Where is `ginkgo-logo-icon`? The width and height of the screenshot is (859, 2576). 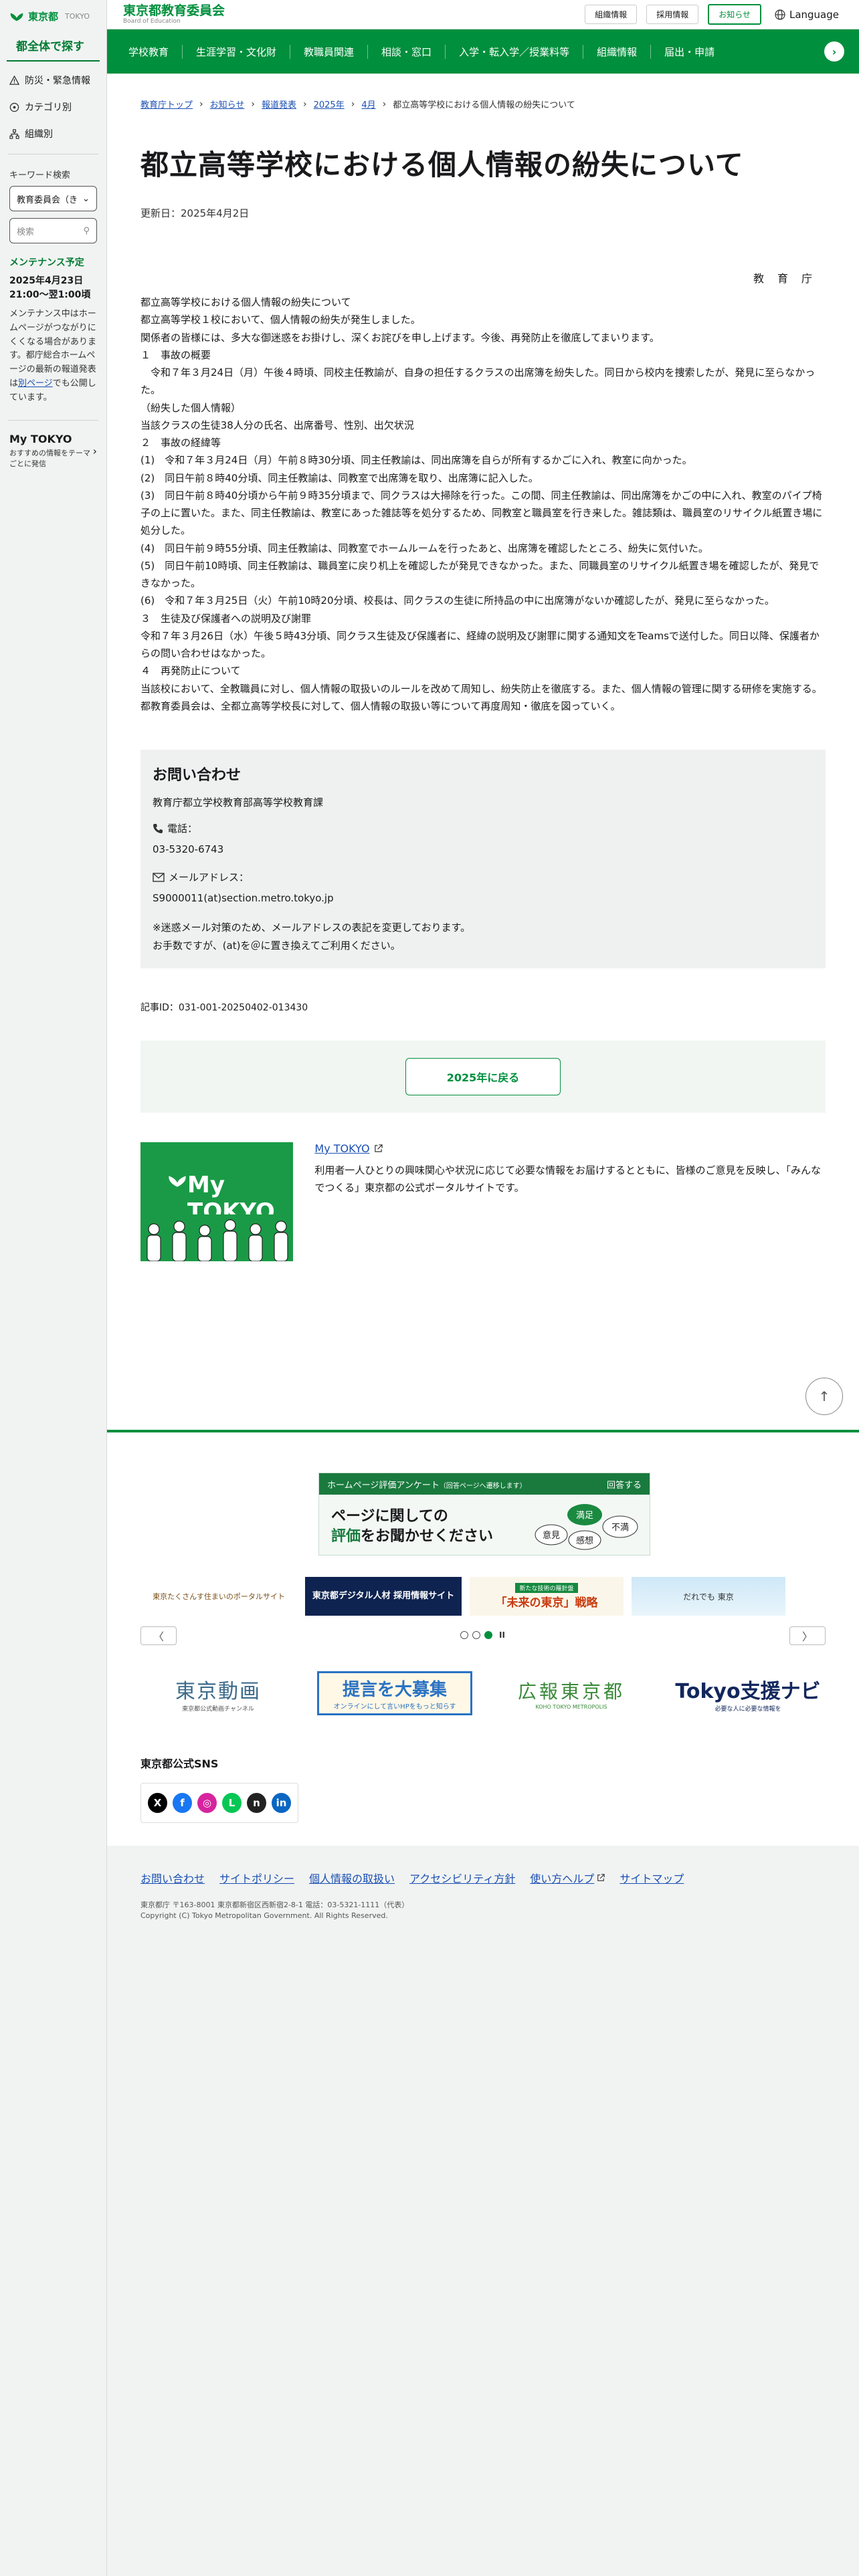 ginkgo-logo-icon is located at coordinates (16, 17).